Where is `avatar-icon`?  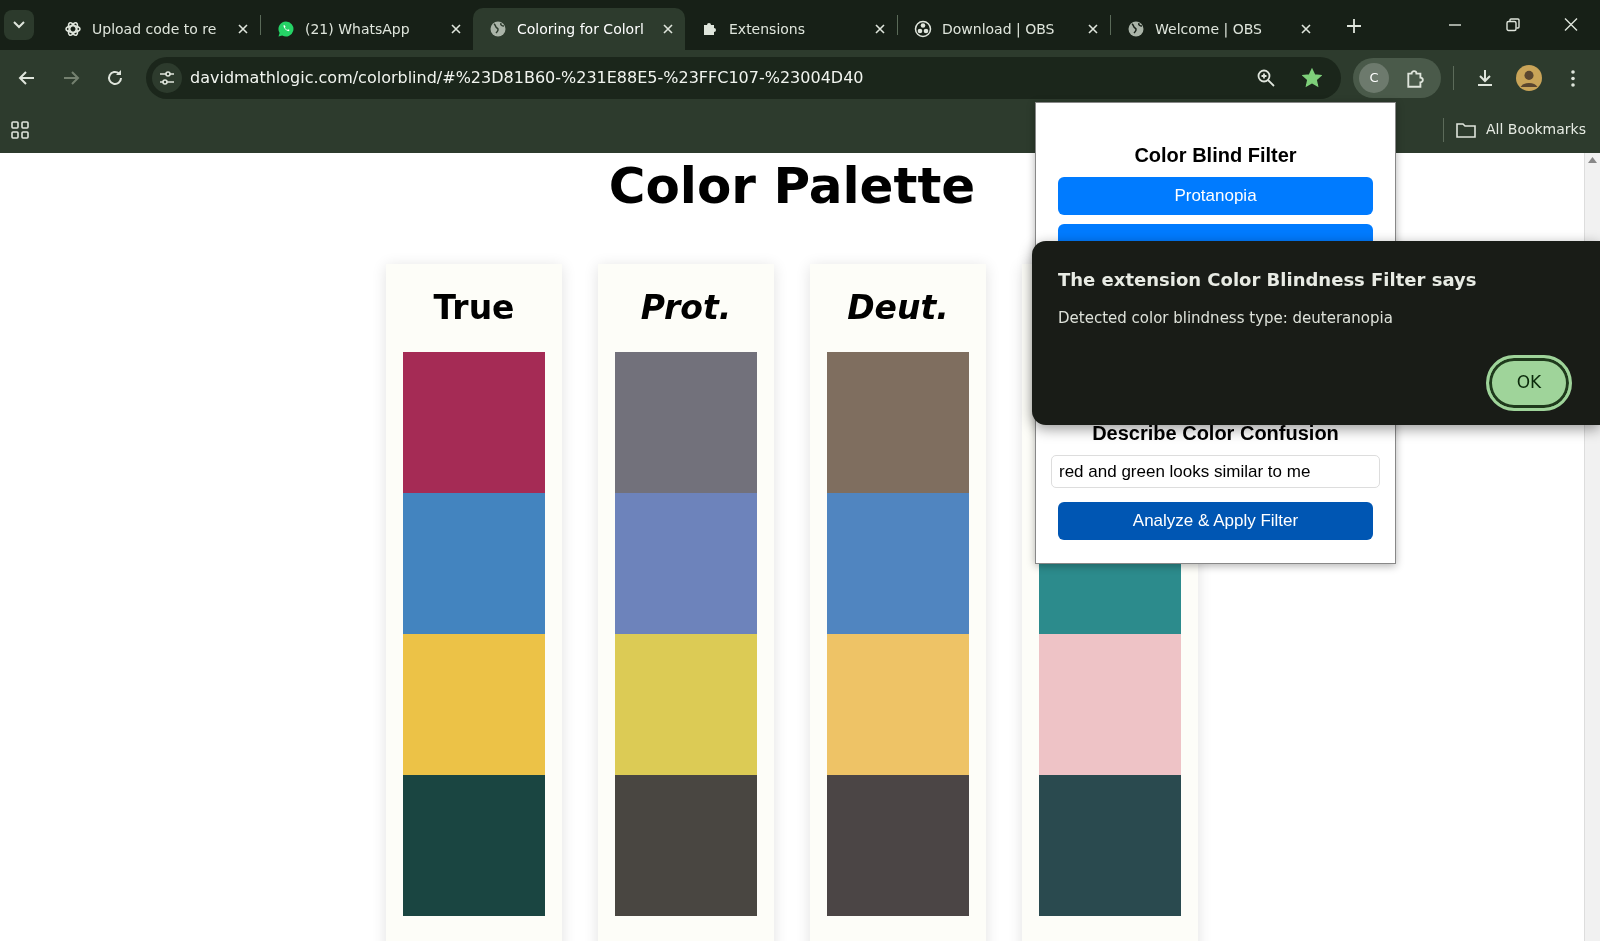 avatar-icon is located at coordinates (1529, 78).